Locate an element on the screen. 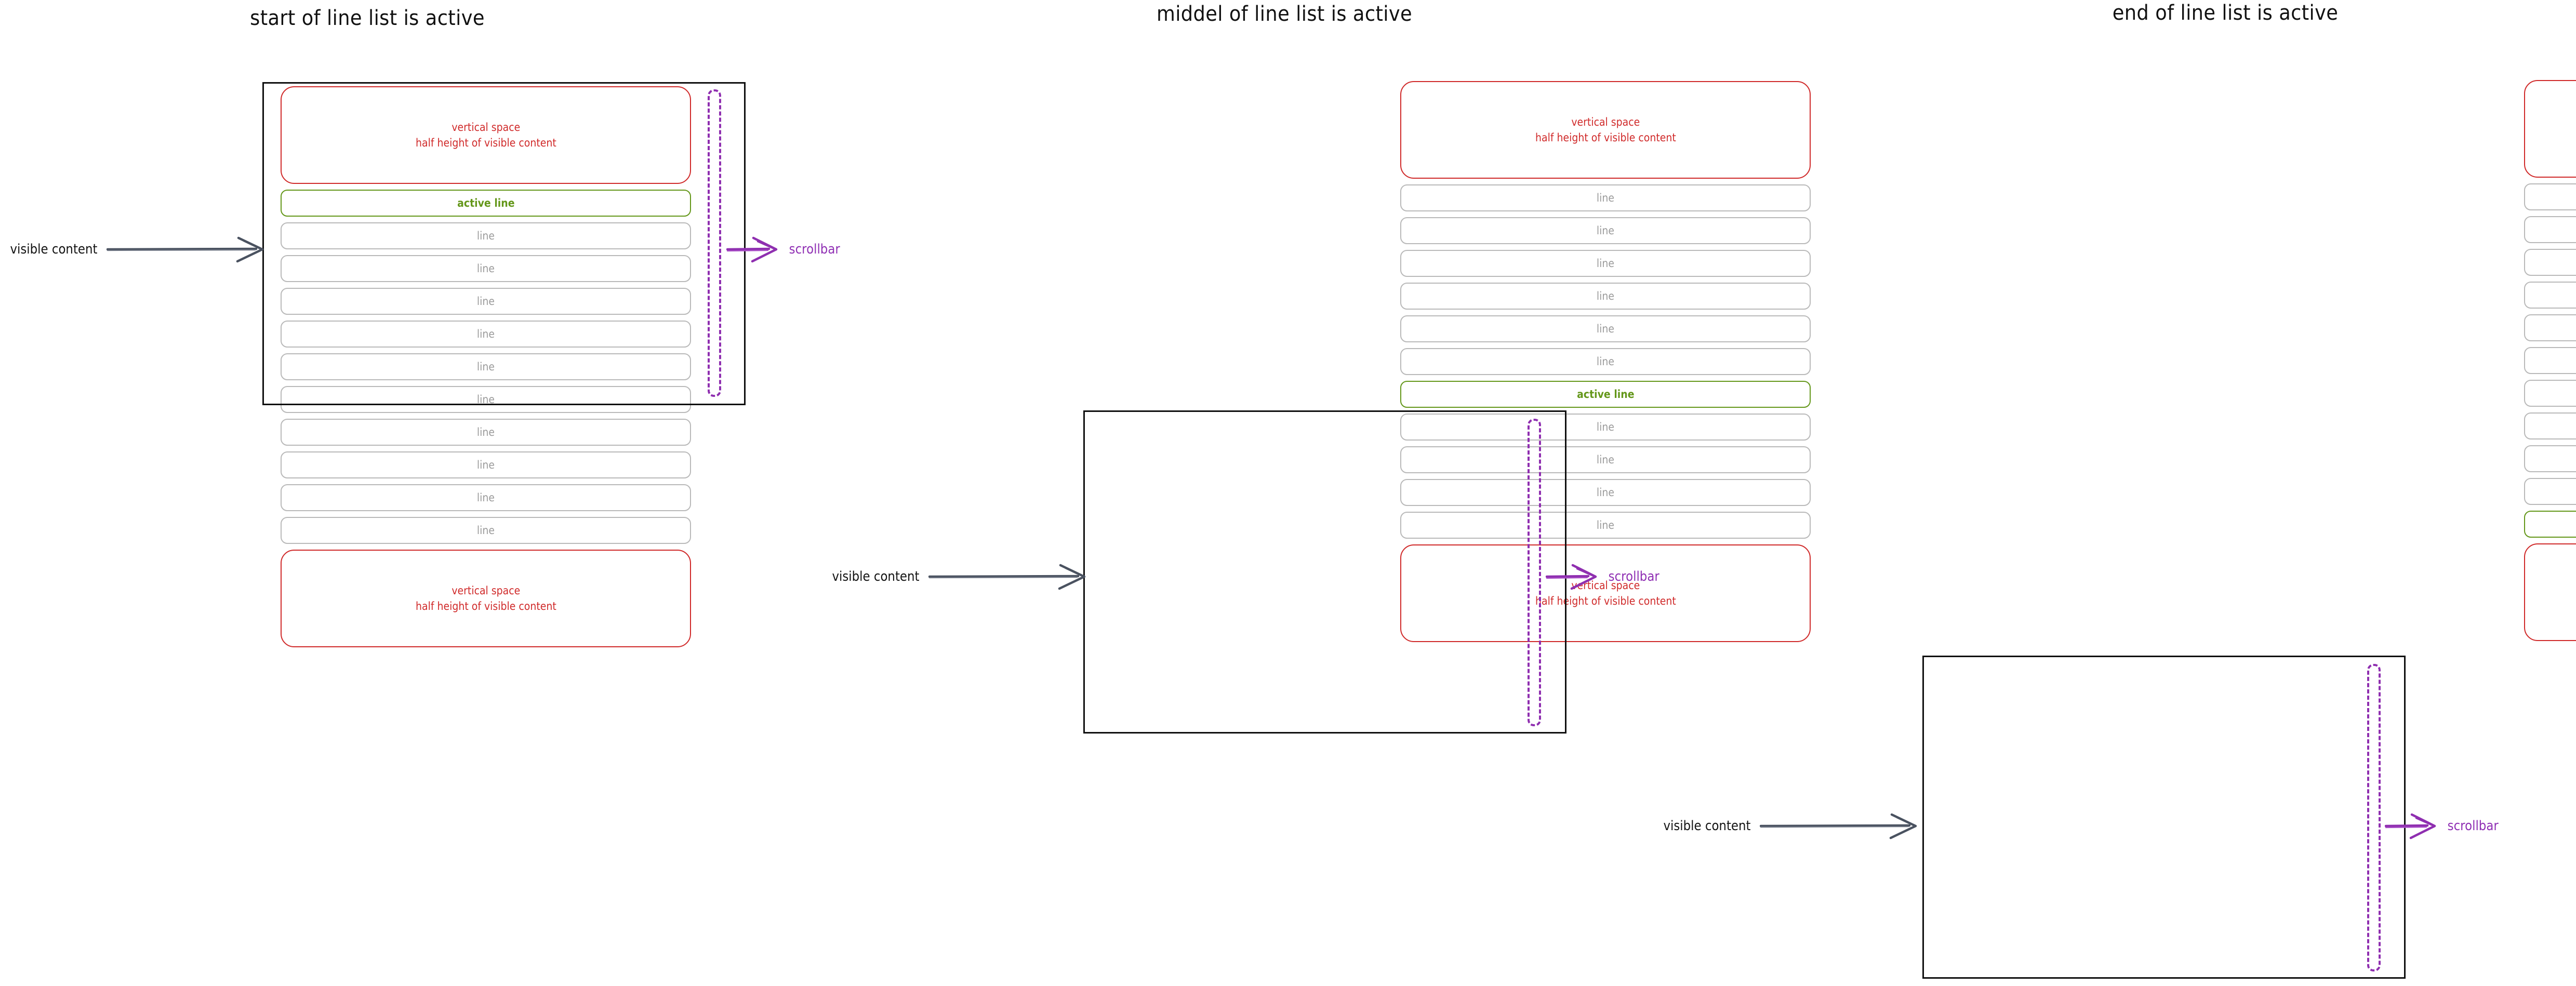  column-title-middle: middel of line list is active is located at coordinates (1284, 14).